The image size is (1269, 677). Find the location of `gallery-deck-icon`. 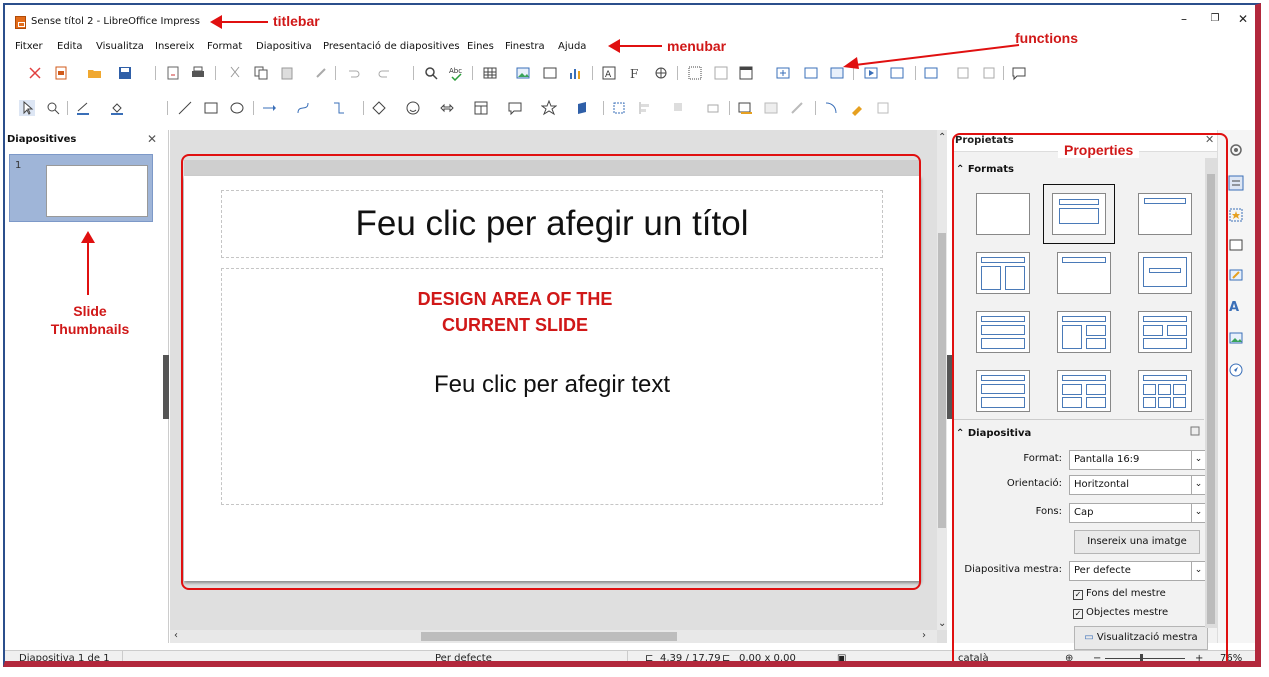

gallery-deck-icon is located at coordinates (1236, 338).